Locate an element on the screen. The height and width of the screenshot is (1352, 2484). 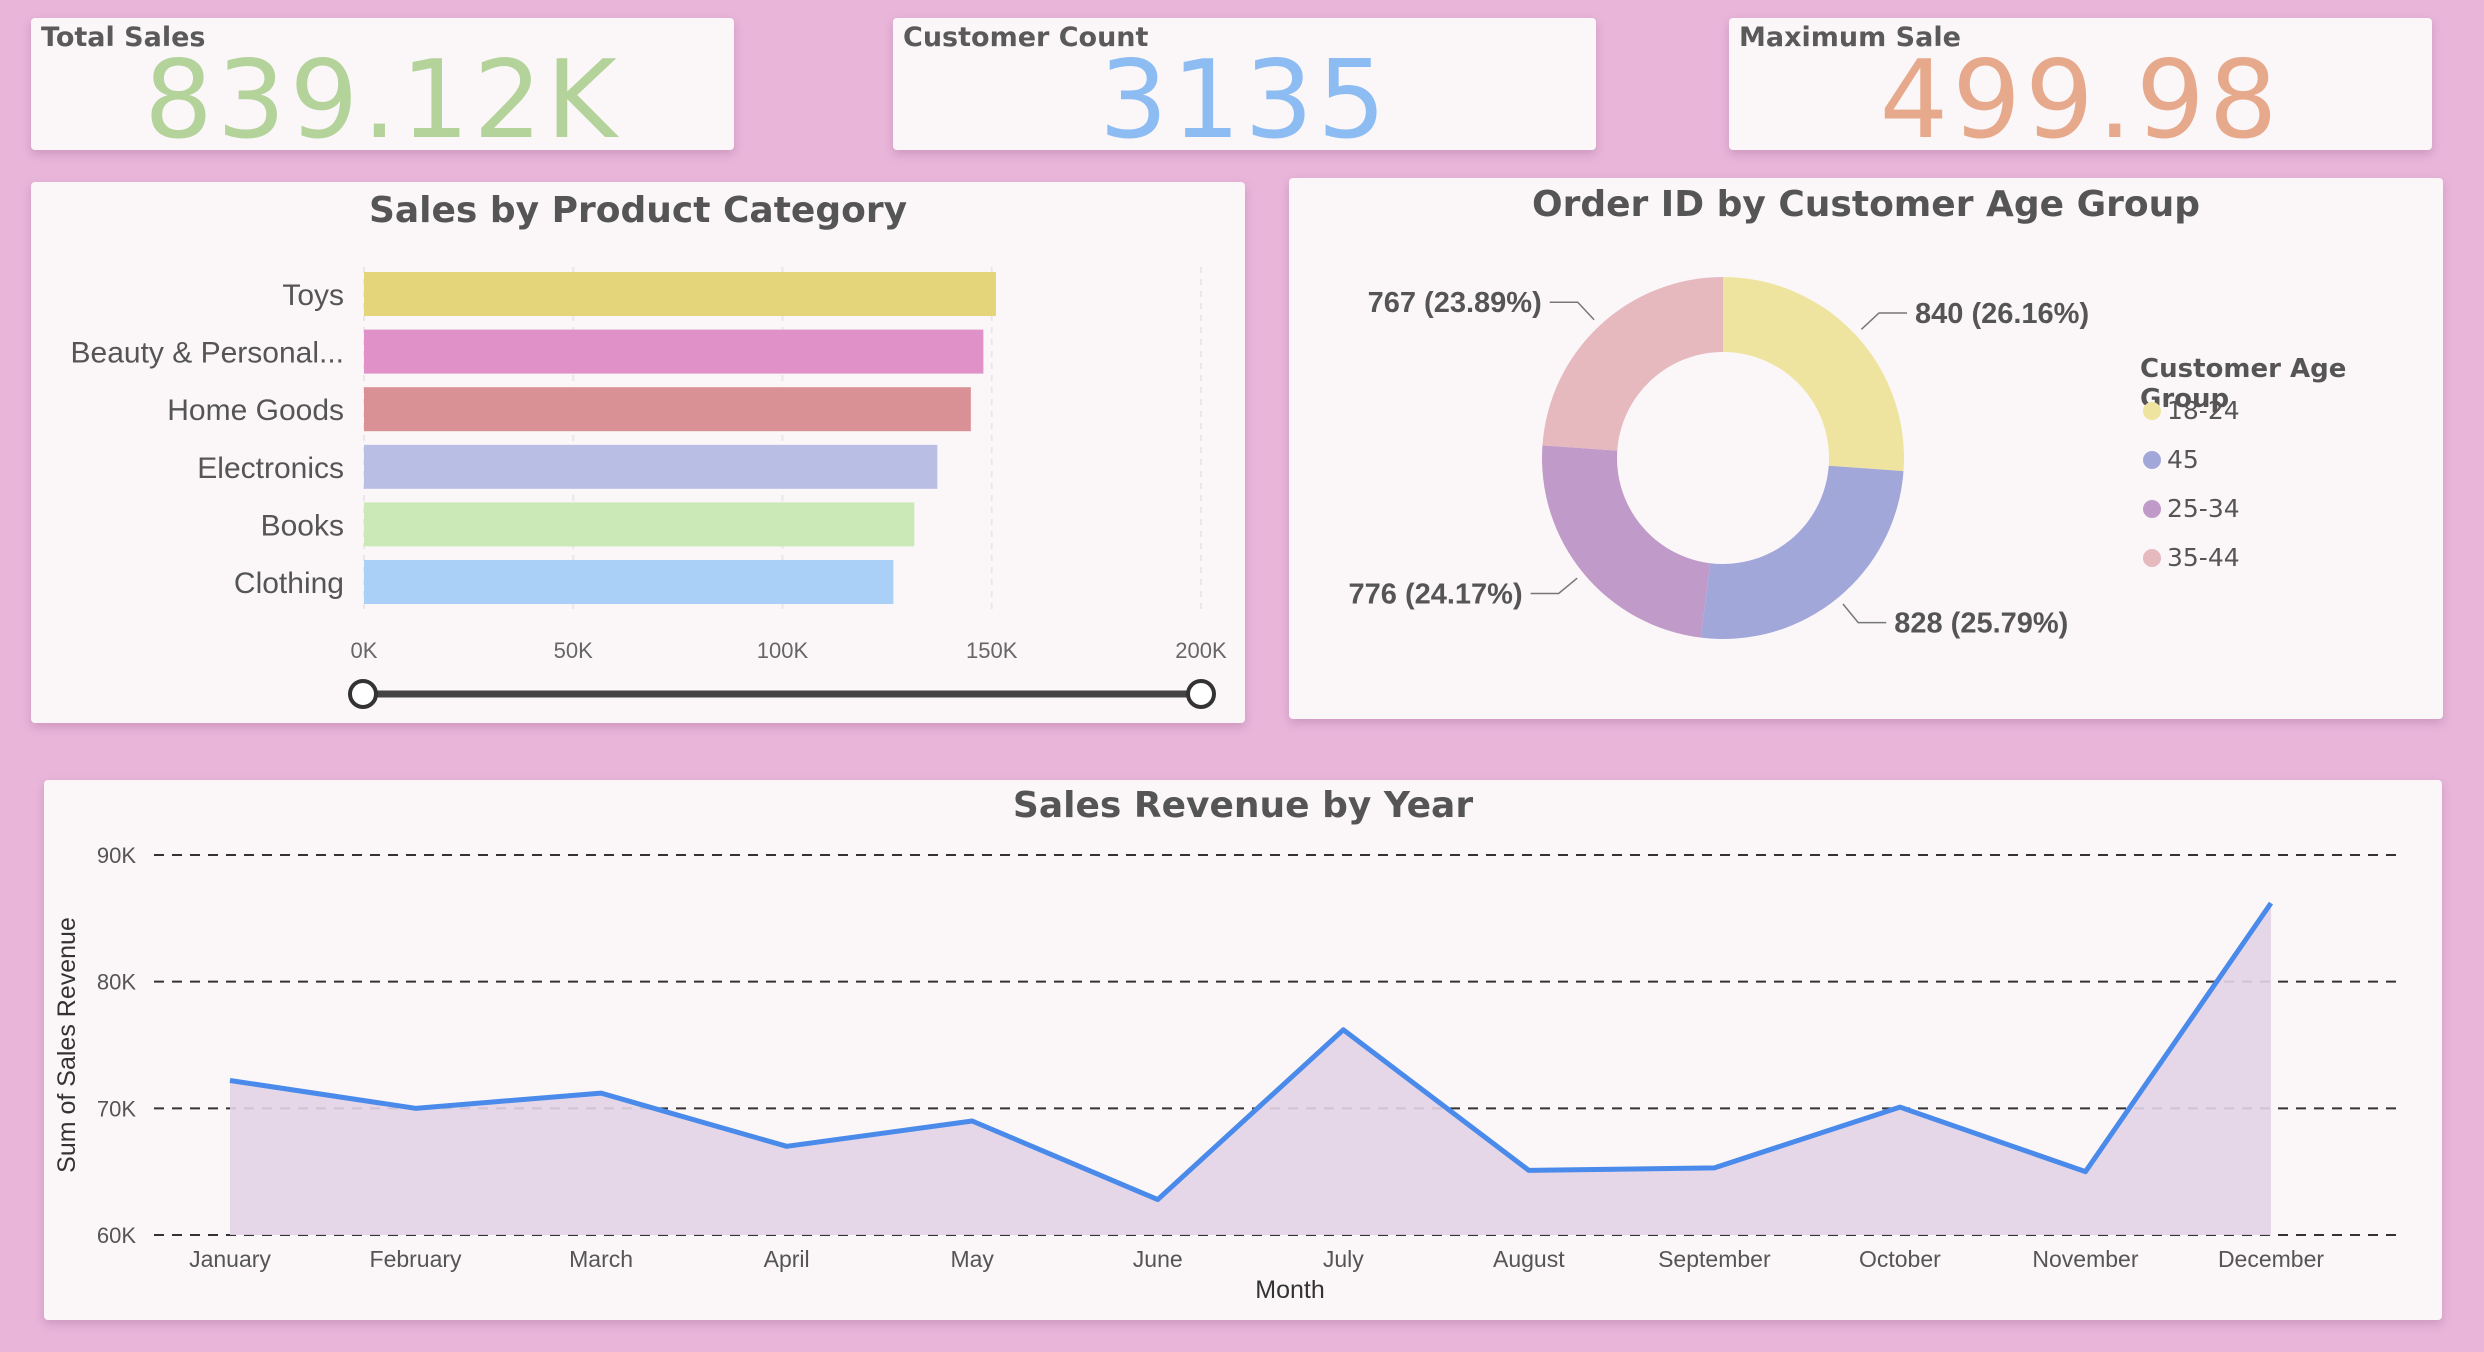
y-tick-label: 80K is located at coordinates (116, 982).